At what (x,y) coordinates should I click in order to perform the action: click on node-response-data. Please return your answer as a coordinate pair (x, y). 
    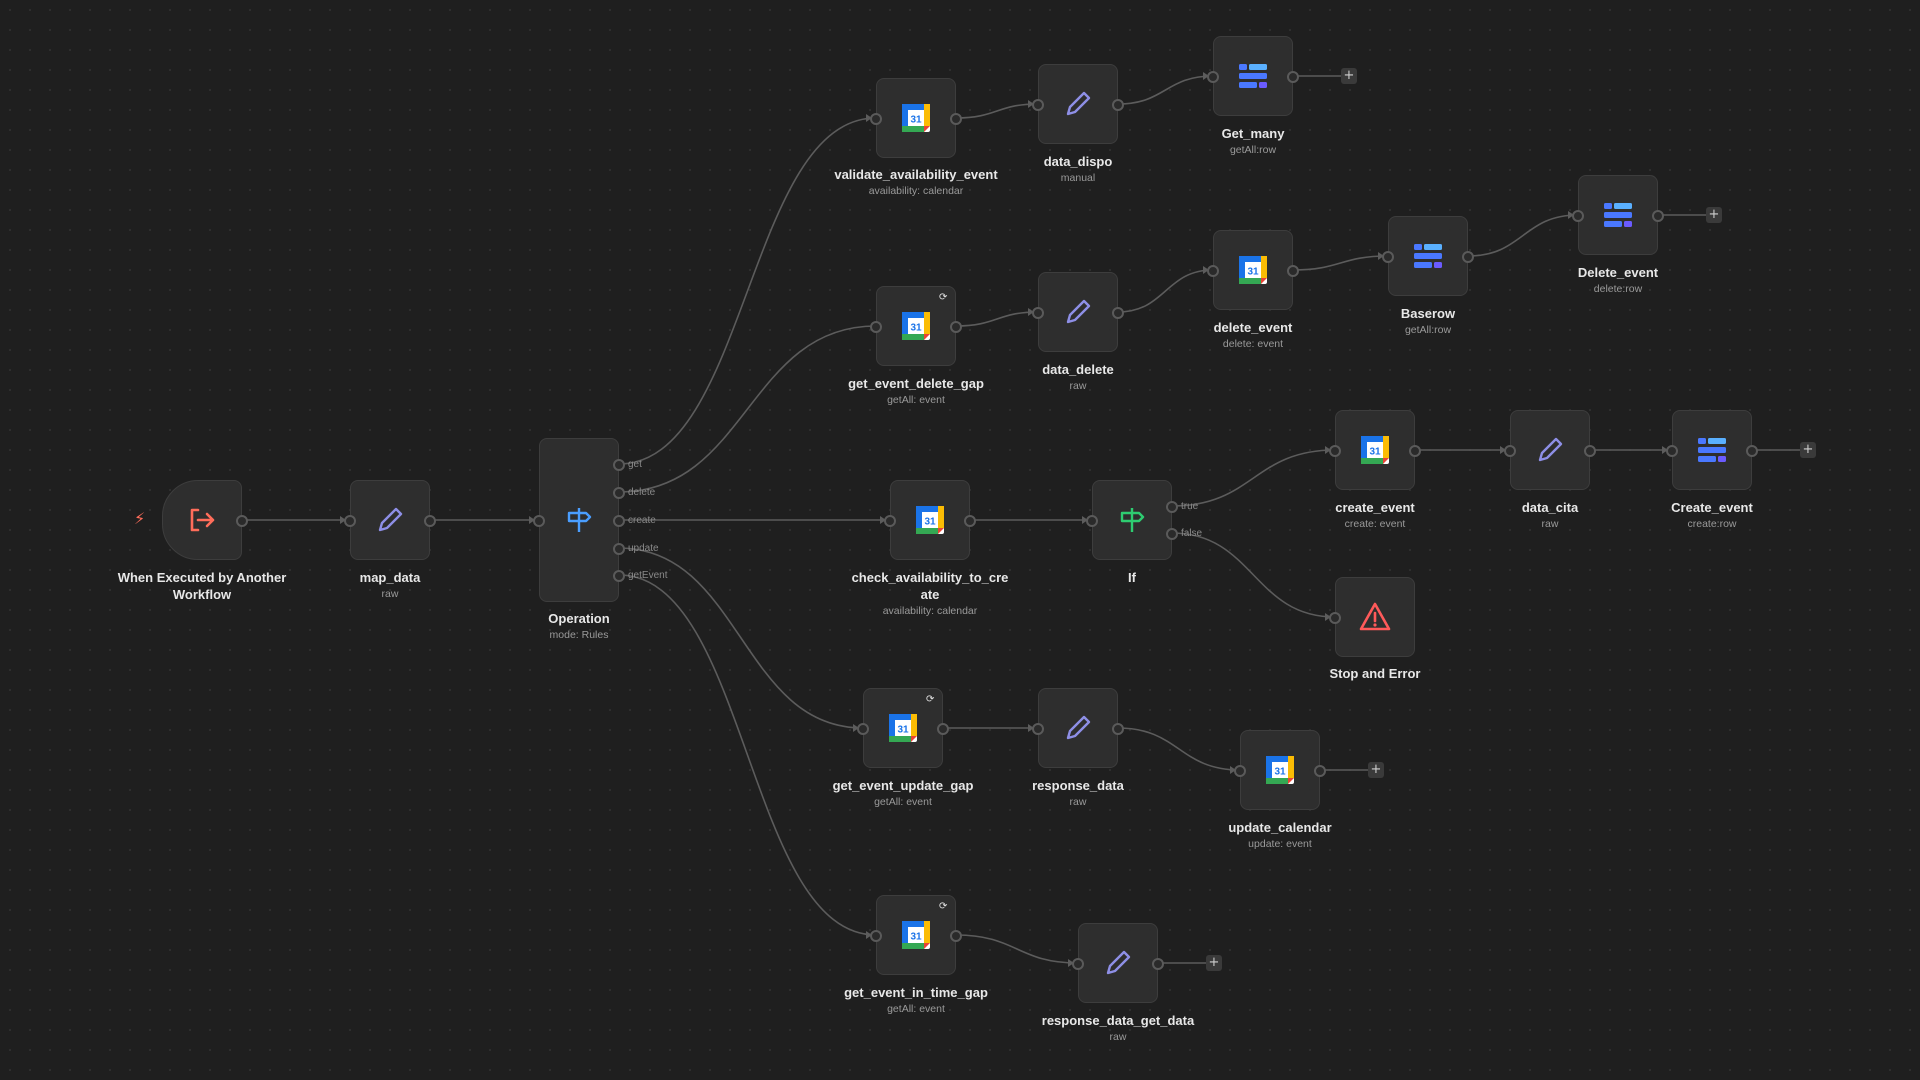
    Looking at the image, I should click on (1078, 728).